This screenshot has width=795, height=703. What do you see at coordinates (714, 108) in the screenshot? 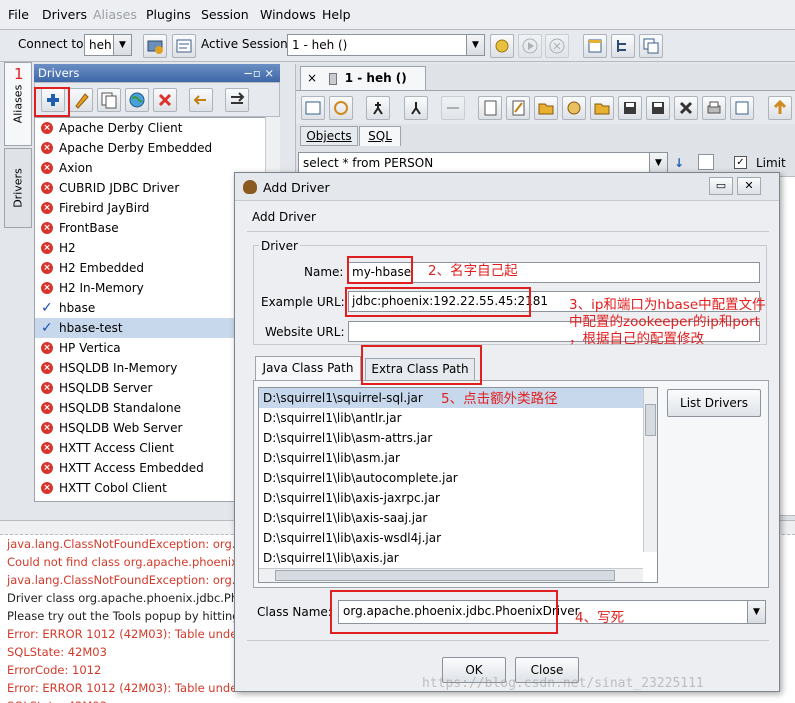
I see `print-icon` at bounding box center [714, 108].